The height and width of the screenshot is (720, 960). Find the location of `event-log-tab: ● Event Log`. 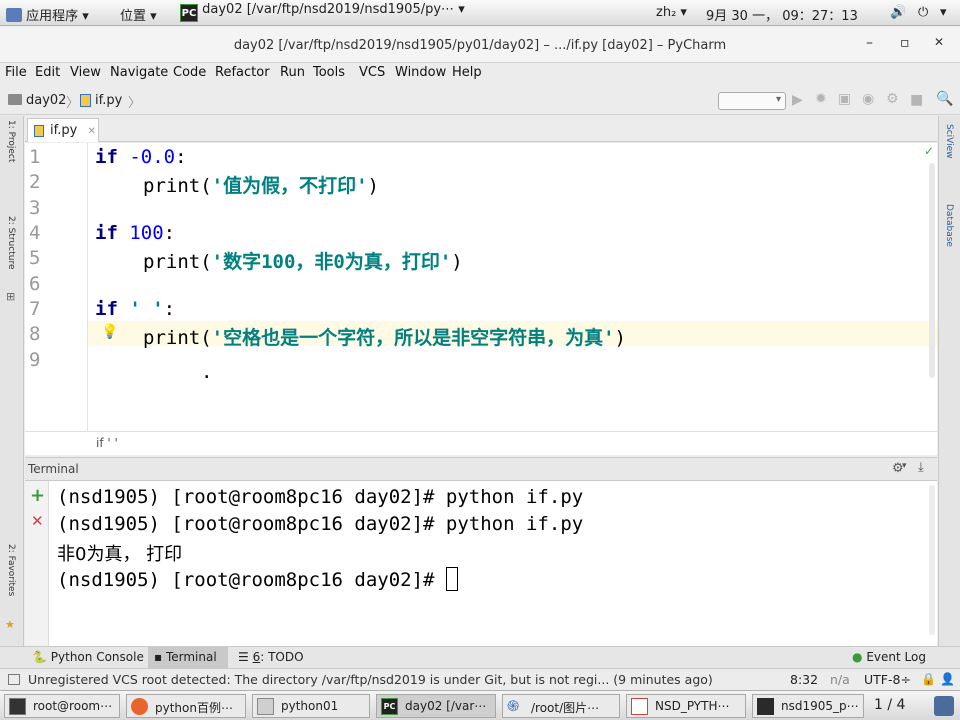

event-log-tab: ● Event Log is located at coordinates (889, 657).